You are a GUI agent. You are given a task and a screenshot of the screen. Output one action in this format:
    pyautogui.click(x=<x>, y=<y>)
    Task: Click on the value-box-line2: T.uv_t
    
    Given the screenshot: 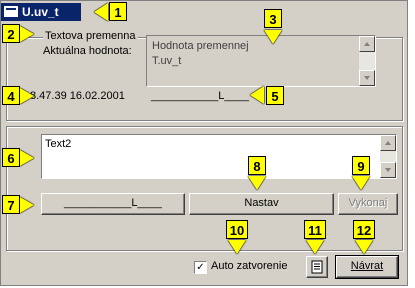 What is the action you would take?
    pyautogui.click(x=167, y=61)
    